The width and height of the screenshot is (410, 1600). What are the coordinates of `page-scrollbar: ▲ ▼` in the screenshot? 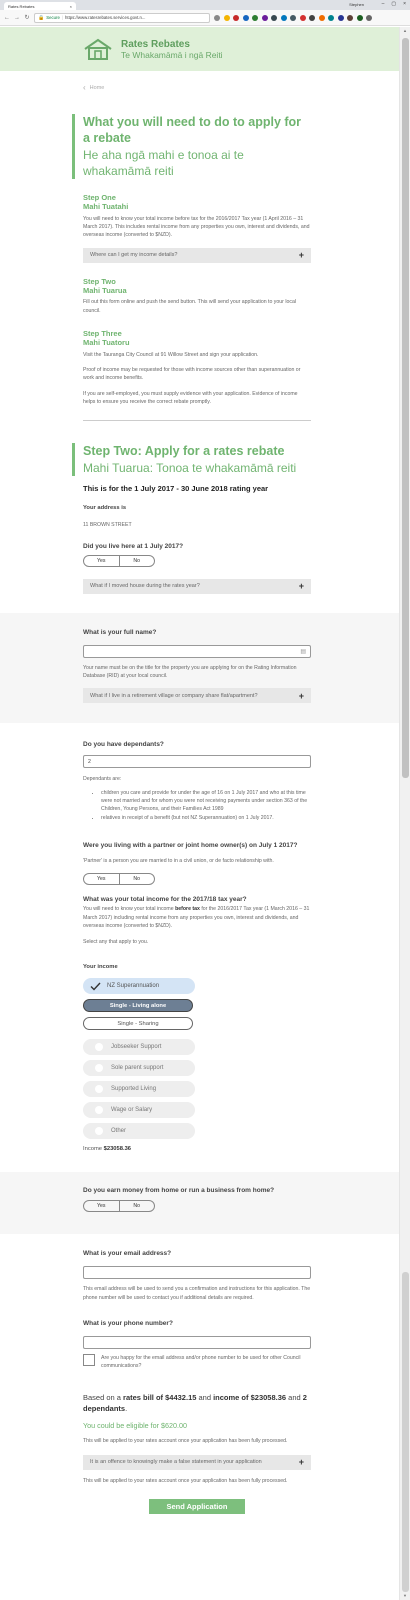 It's located at (404, 813).